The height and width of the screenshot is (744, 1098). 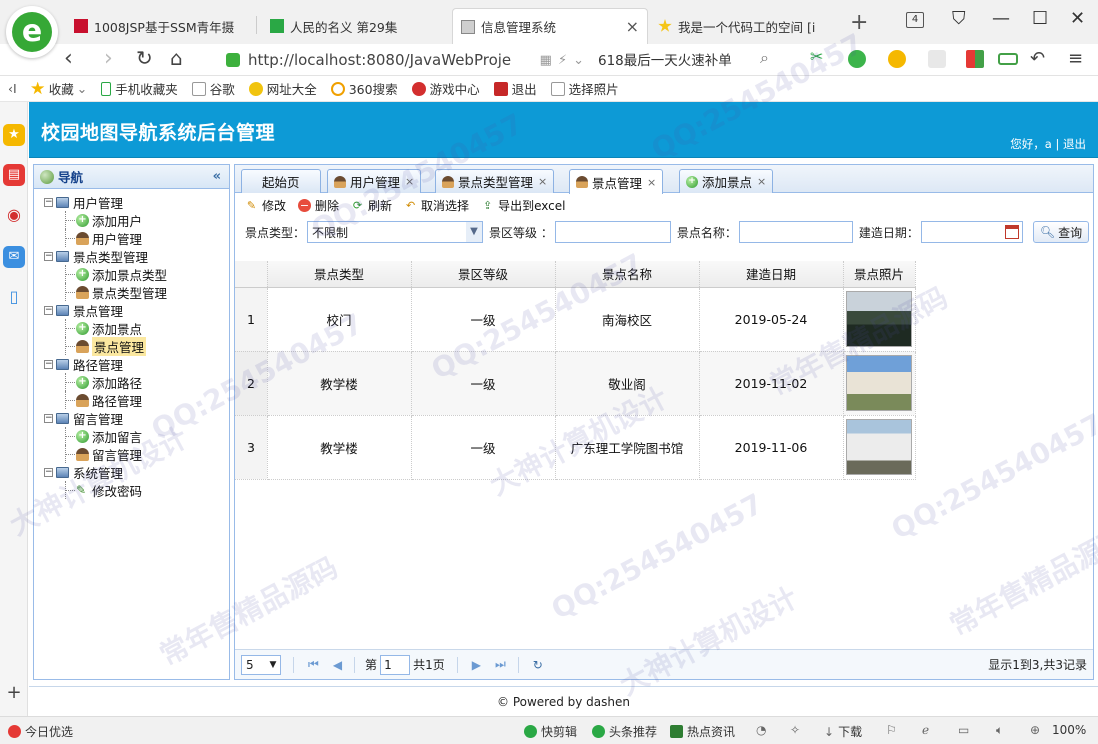 I want to click on browser-tab-4: 我是一个代码工的空间 [i, so click(x=743, y=26).